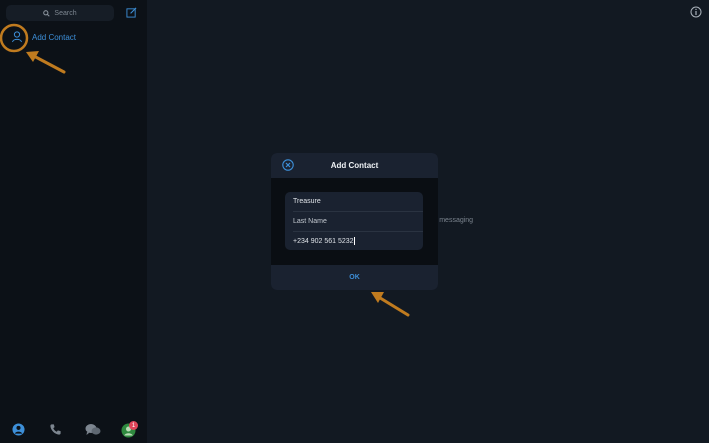  Describe the element at coordinates (307, 201) in the screenshot. I see `first-name-field: Treasure` at that location.